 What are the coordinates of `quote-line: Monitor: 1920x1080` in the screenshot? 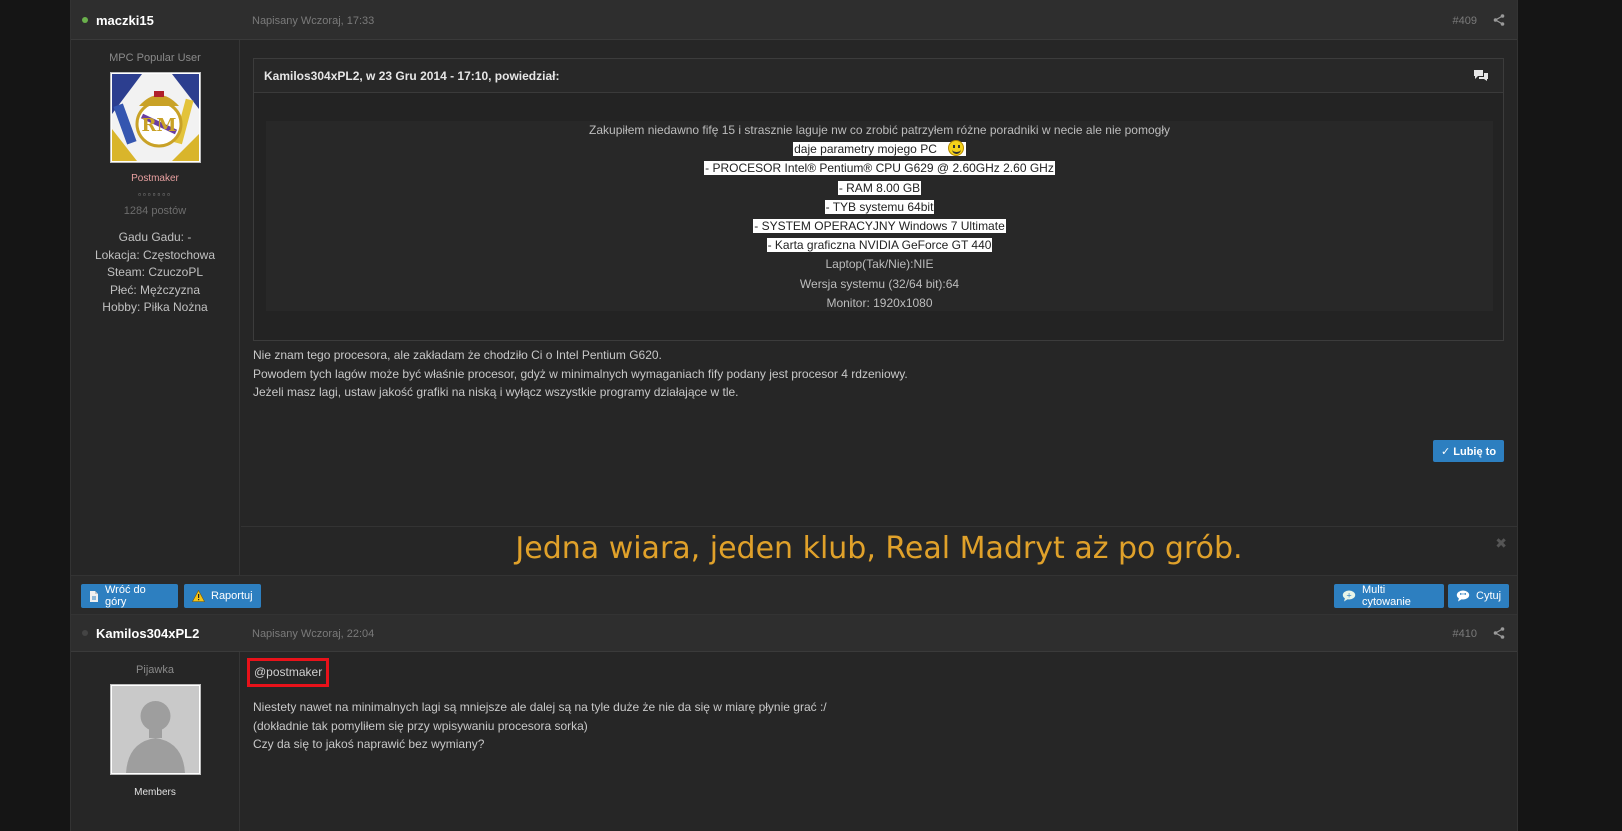 It's located at (879, 302).